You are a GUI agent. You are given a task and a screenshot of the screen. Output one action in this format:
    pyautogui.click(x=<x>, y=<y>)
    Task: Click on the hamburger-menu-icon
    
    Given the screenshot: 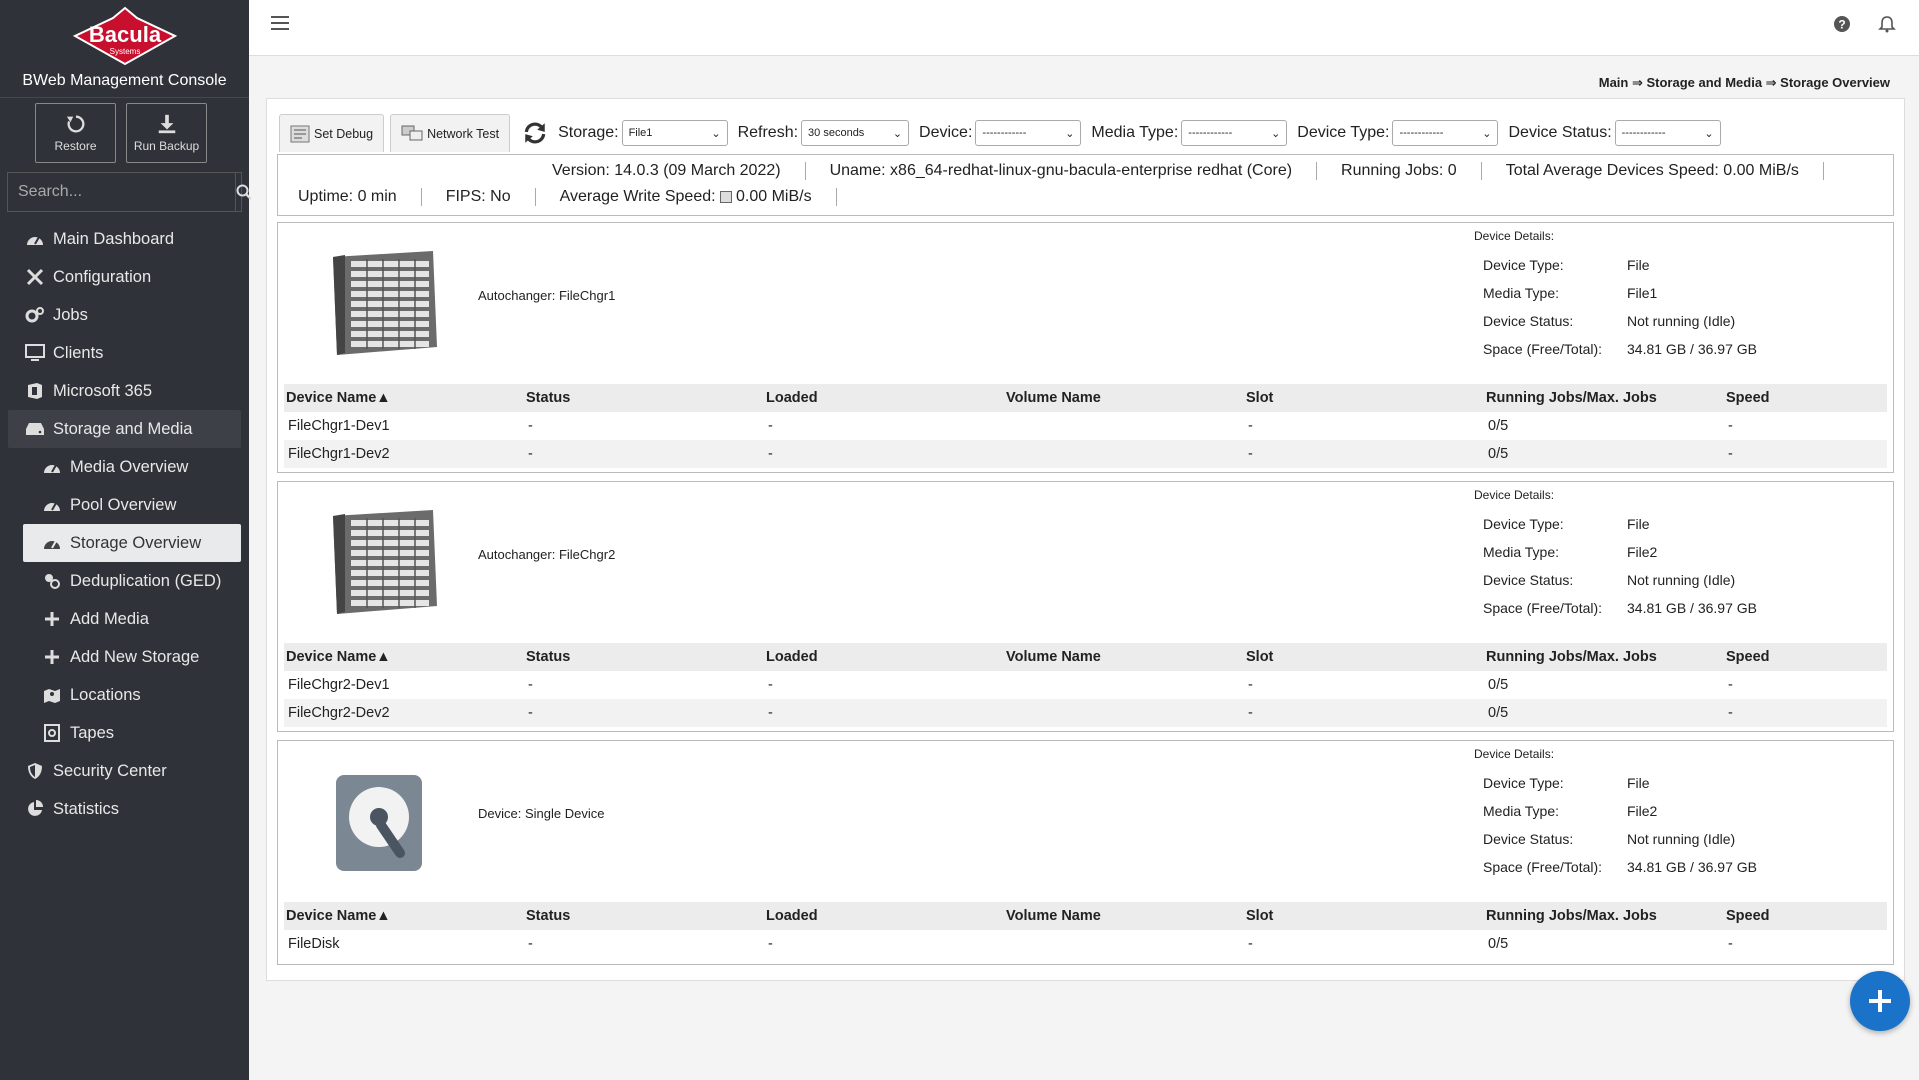 What is the action you would take?
    pyautogui.click(x=280, y=24)
    